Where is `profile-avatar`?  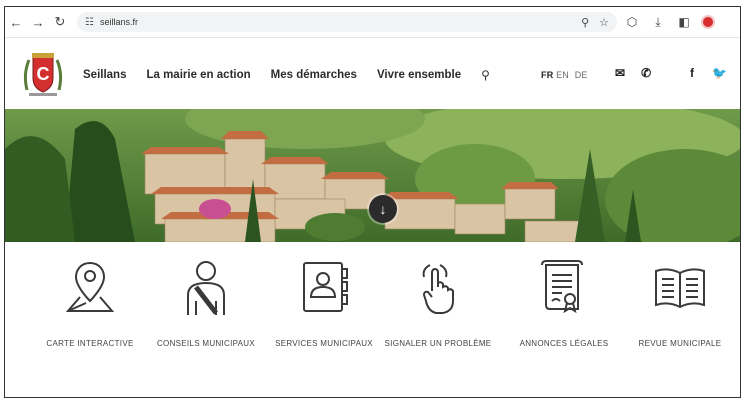 profile-avatar is located at coordinates (708, 22).